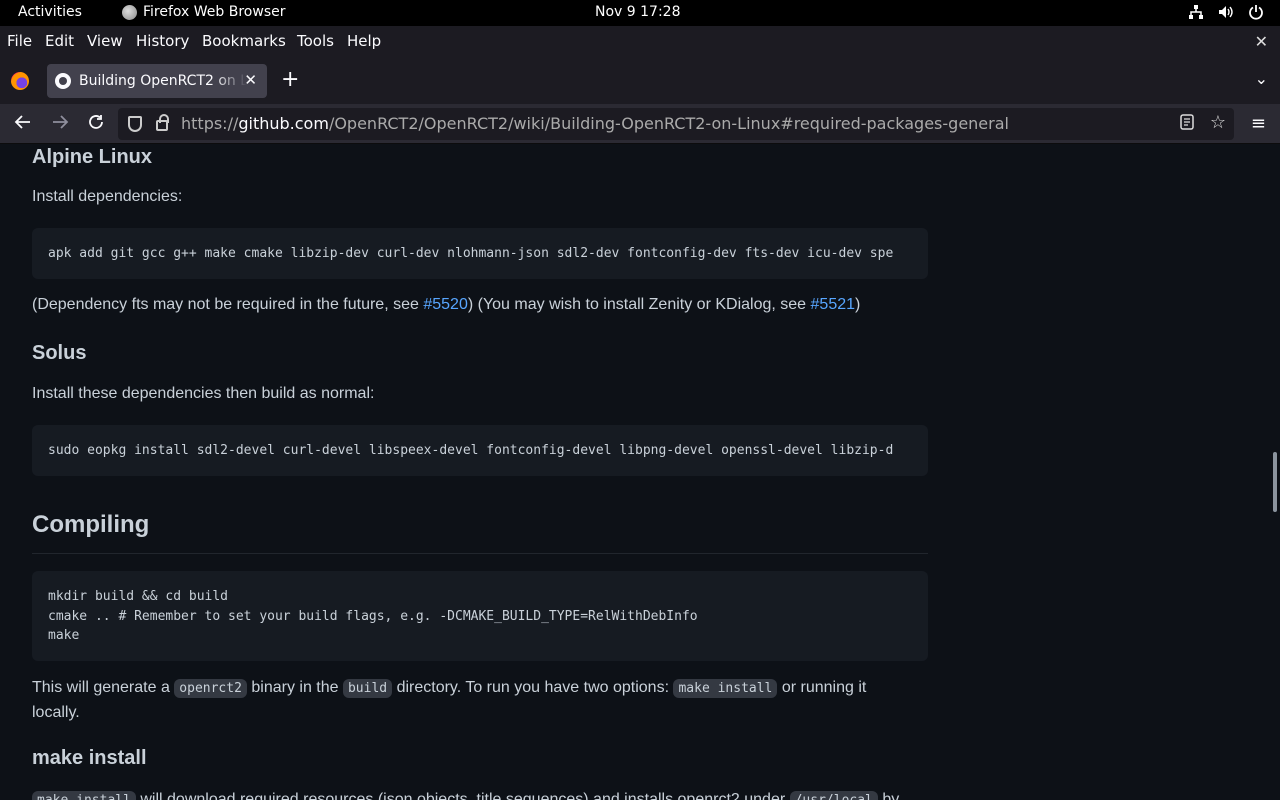 The image size is (1280, 800). What do you see at coordinates (60, 124) in the screenshot?
I see `forward-icon` at bounding box center [60, 124].